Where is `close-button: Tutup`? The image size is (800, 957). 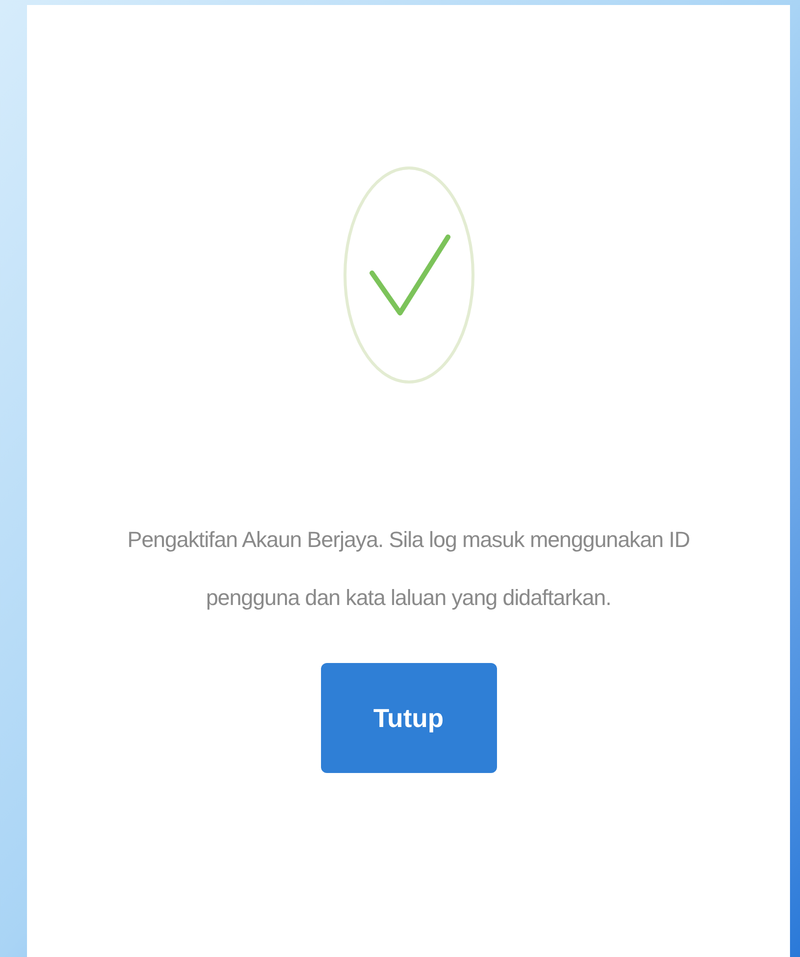
close-button: Tutup is located at coordinates (408, 718).